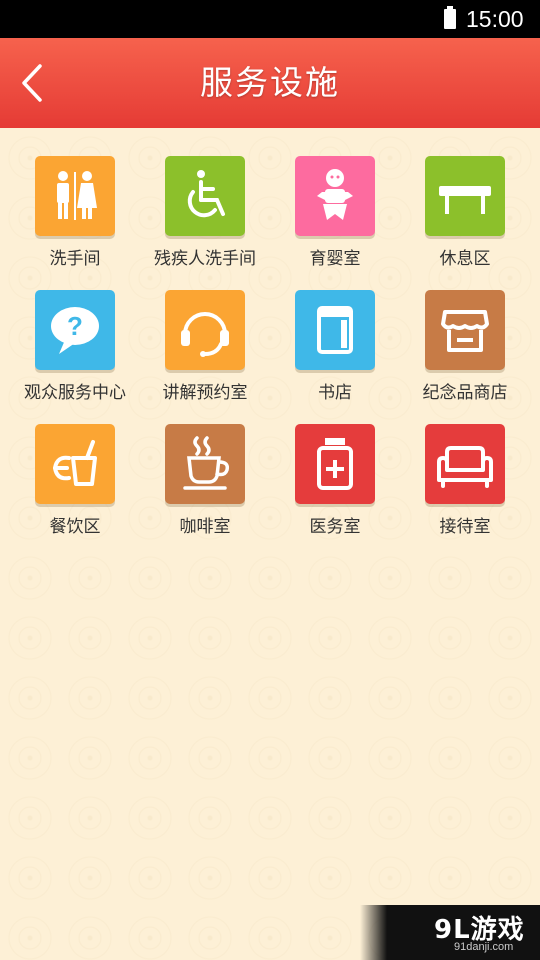 The width and height of the screenshot is (540, 960). I want to click on restroom-icon, so click(75, 196).